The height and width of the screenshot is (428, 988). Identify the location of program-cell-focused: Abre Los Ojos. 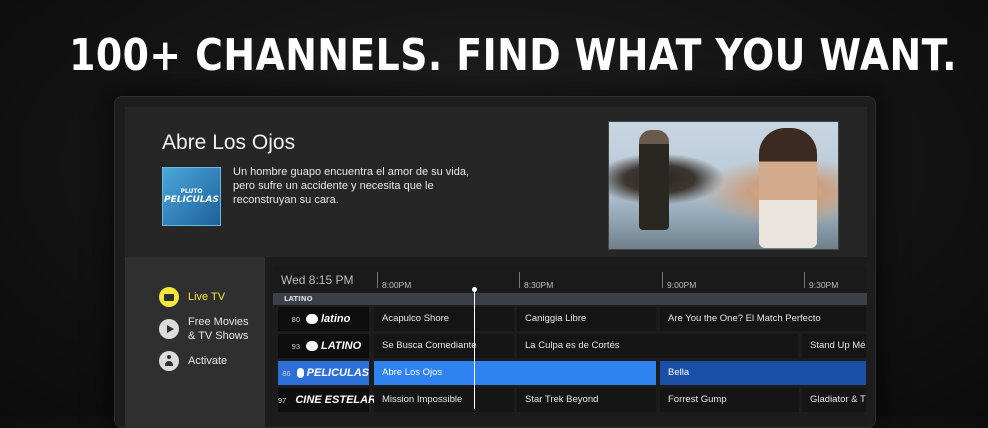
(515, 373).